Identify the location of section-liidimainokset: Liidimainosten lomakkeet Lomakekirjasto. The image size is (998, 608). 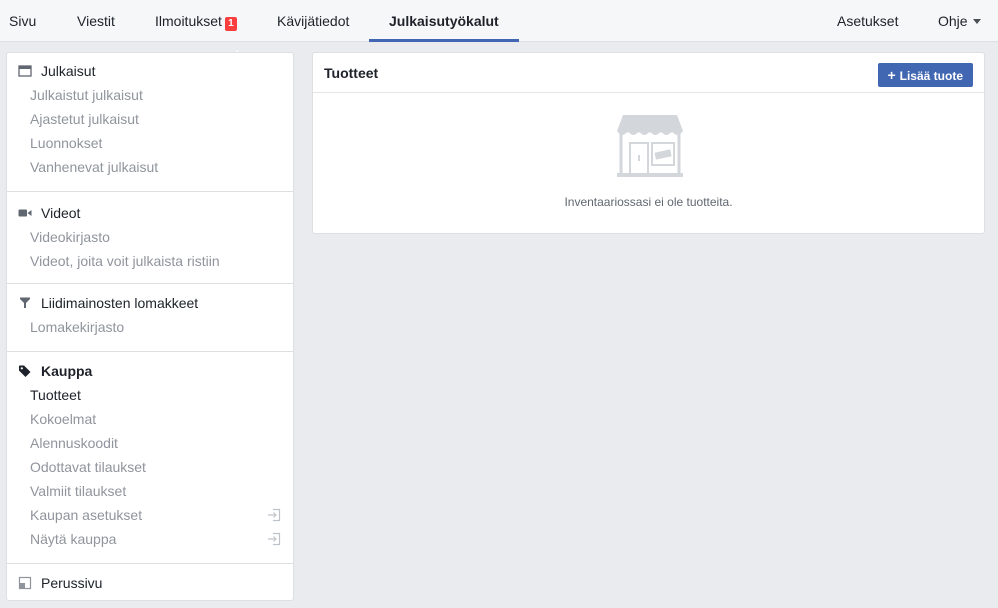
(150, 318).